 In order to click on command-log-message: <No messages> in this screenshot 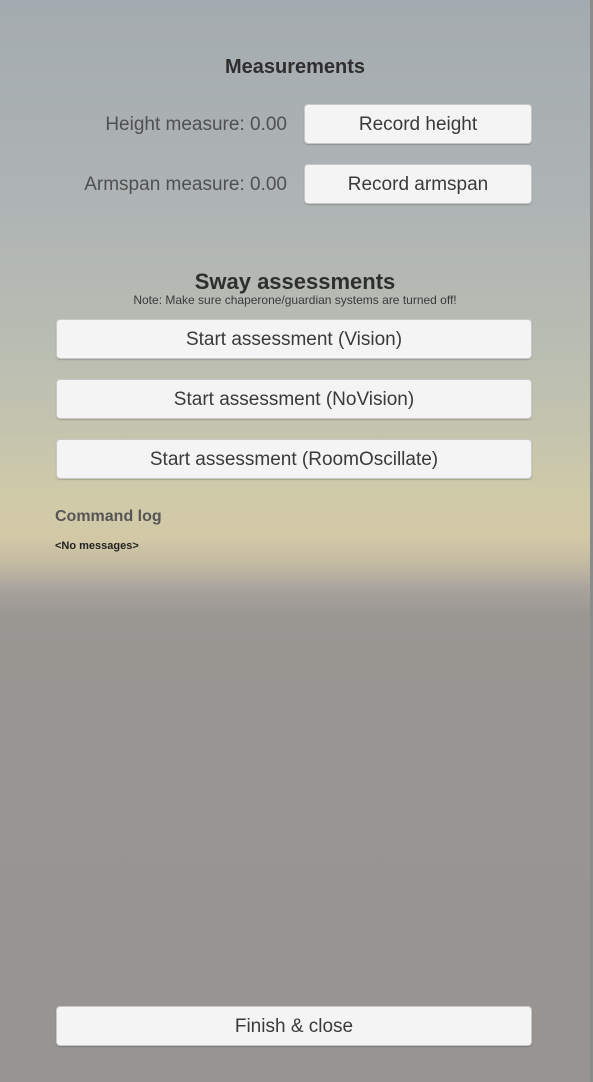, I will do `click(97, 546)`.